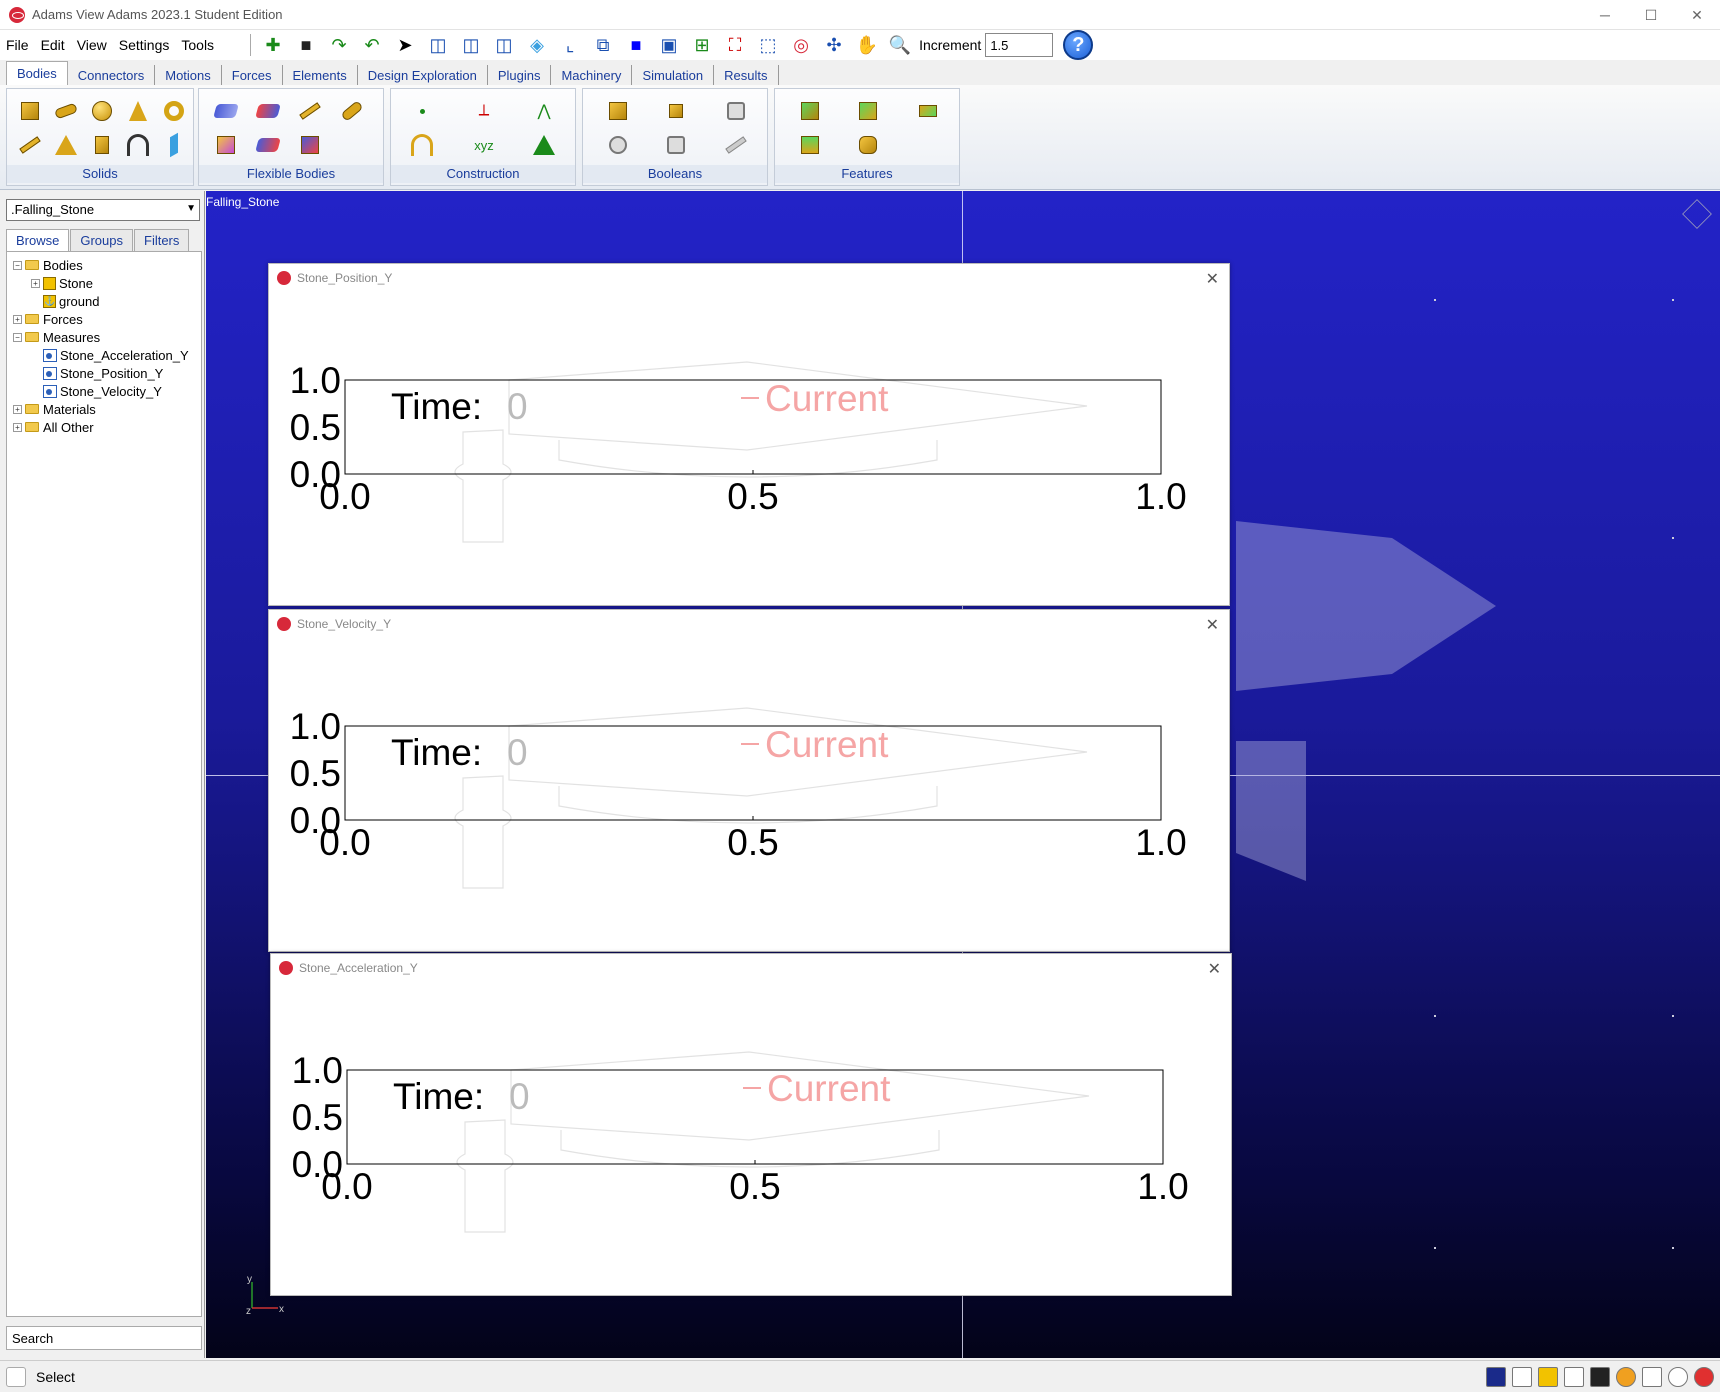 The image size is (1720, 1392). I want to click on render-icon, so click(1600, 1377).